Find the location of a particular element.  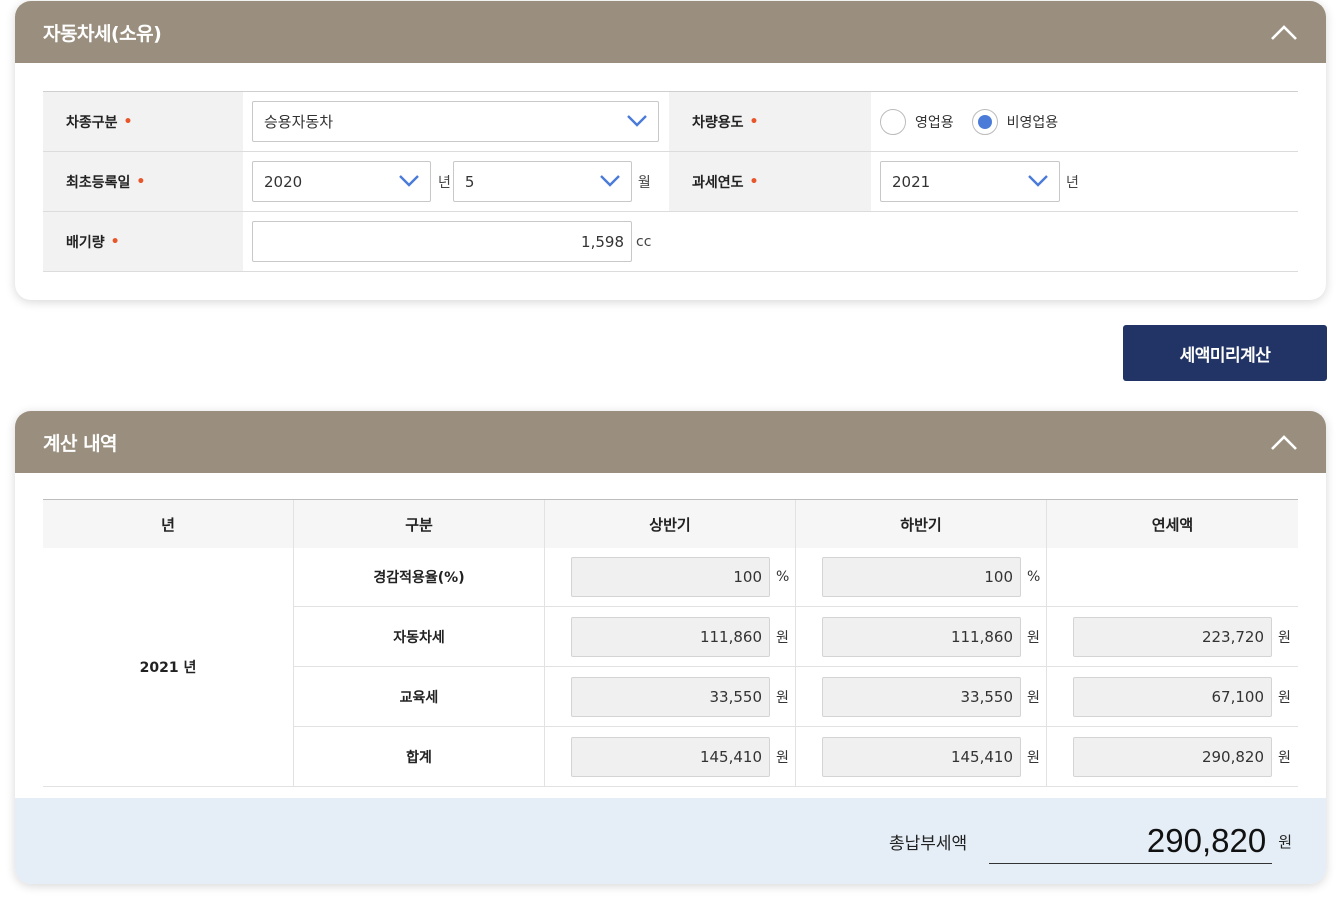

annual-empty-cell is located at coordinates (1172, 577).